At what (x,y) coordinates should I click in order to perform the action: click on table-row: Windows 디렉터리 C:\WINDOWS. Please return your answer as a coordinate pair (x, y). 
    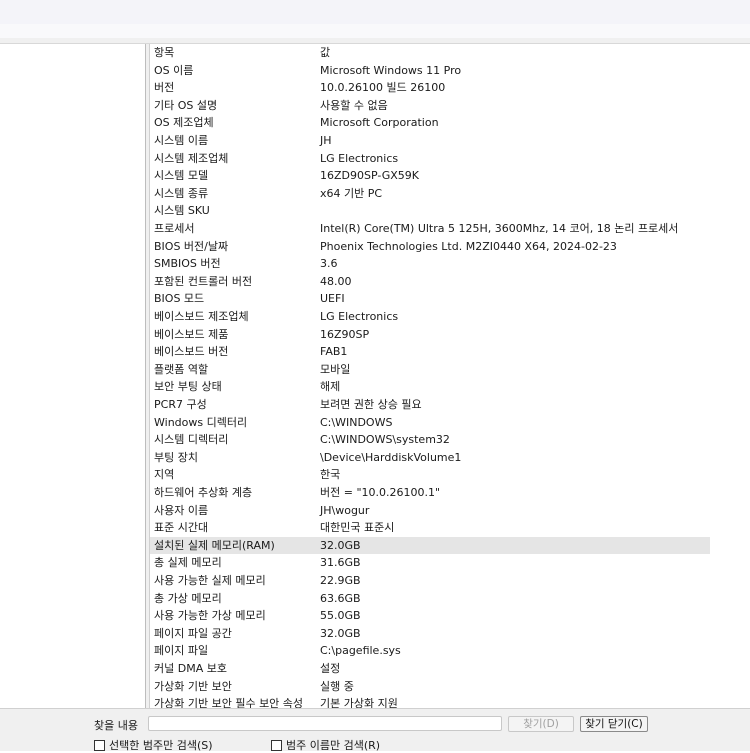
    Looking at the image, I should click on (430, 423).